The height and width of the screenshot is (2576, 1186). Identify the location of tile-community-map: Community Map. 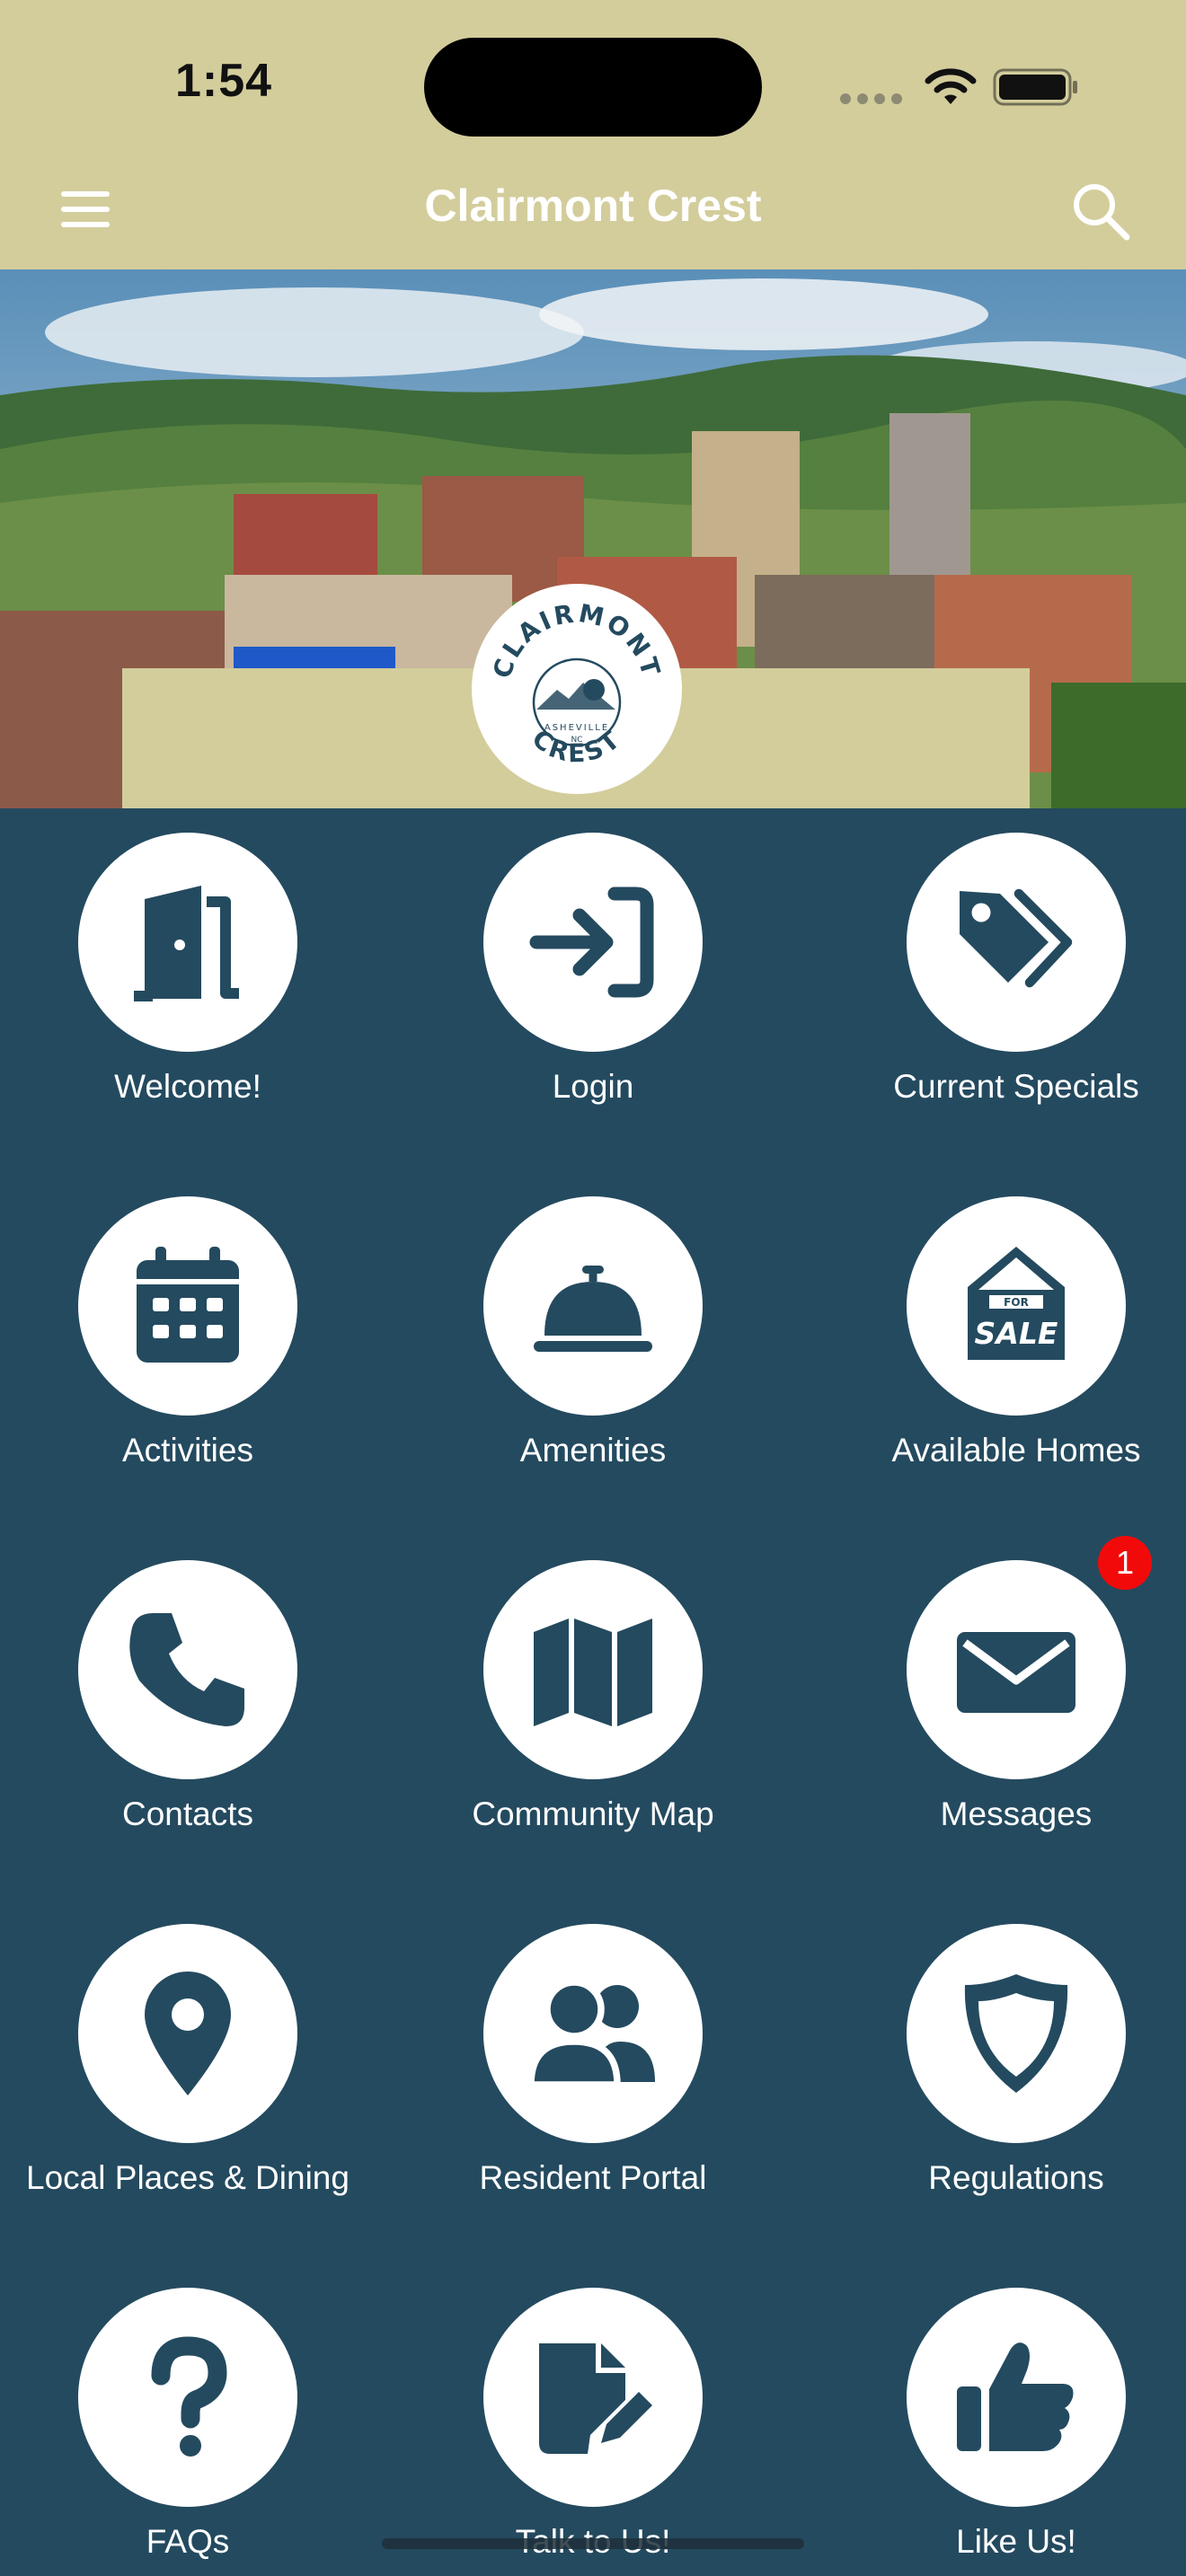
(591, 1708).